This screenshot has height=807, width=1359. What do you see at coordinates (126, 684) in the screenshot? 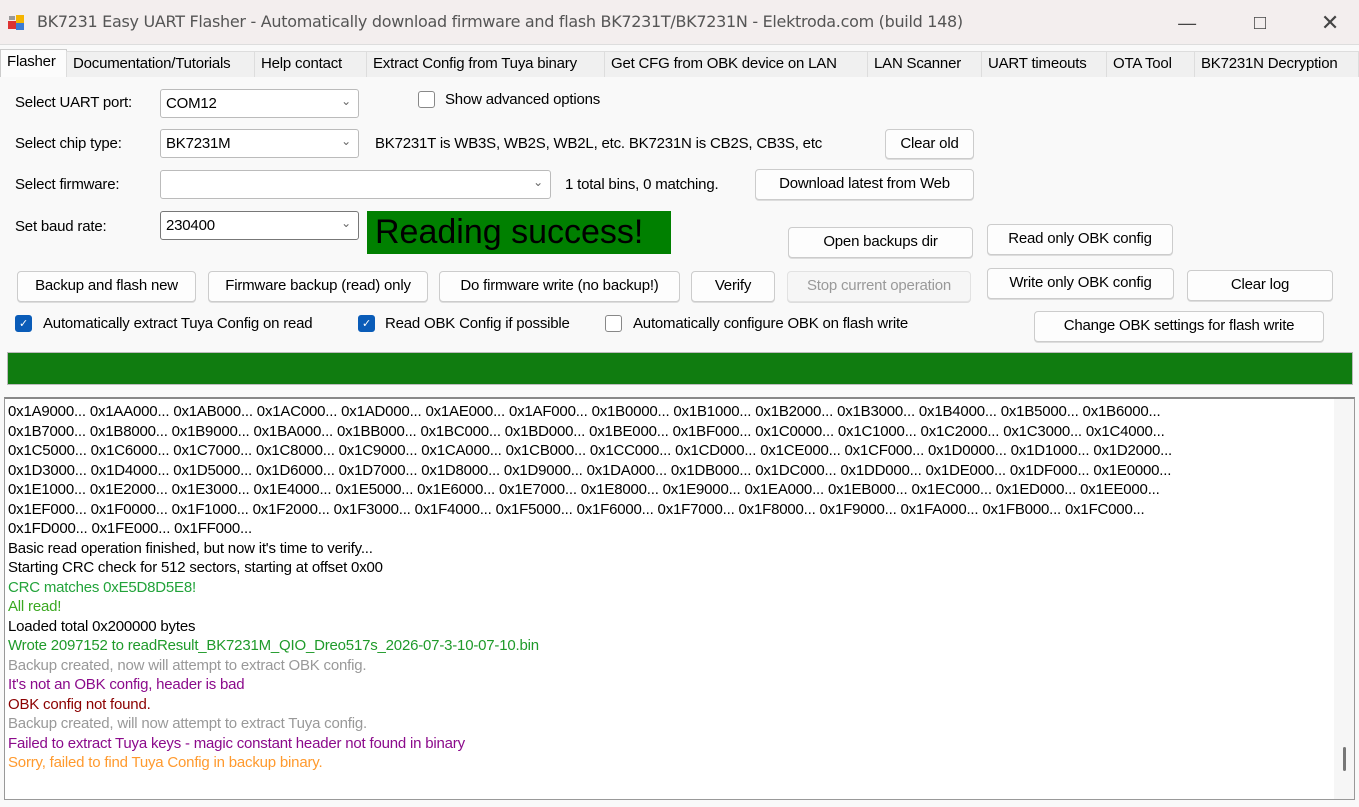
I see `log-line: It's not an OBK config, header is bad` at bounding box center [126, 684].